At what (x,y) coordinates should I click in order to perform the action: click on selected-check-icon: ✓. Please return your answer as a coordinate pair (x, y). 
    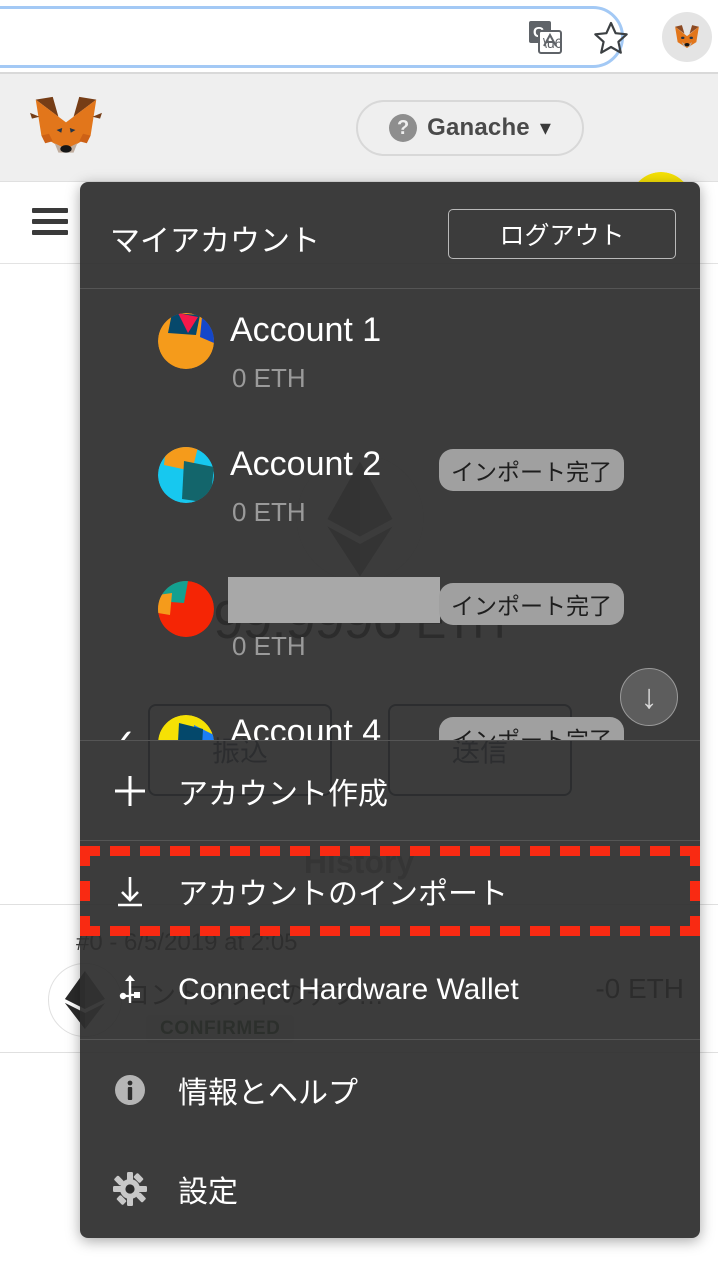
    Looking at the image, I should click on (125, 732).